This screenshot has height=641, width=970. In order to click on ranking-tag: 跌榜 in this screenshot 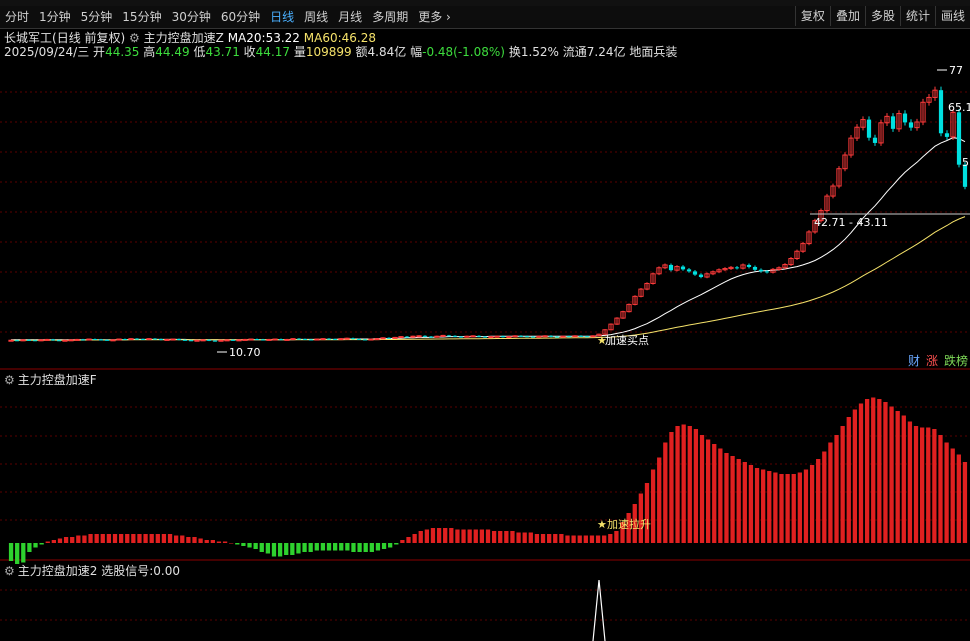, I will do `click(956, 361)`.